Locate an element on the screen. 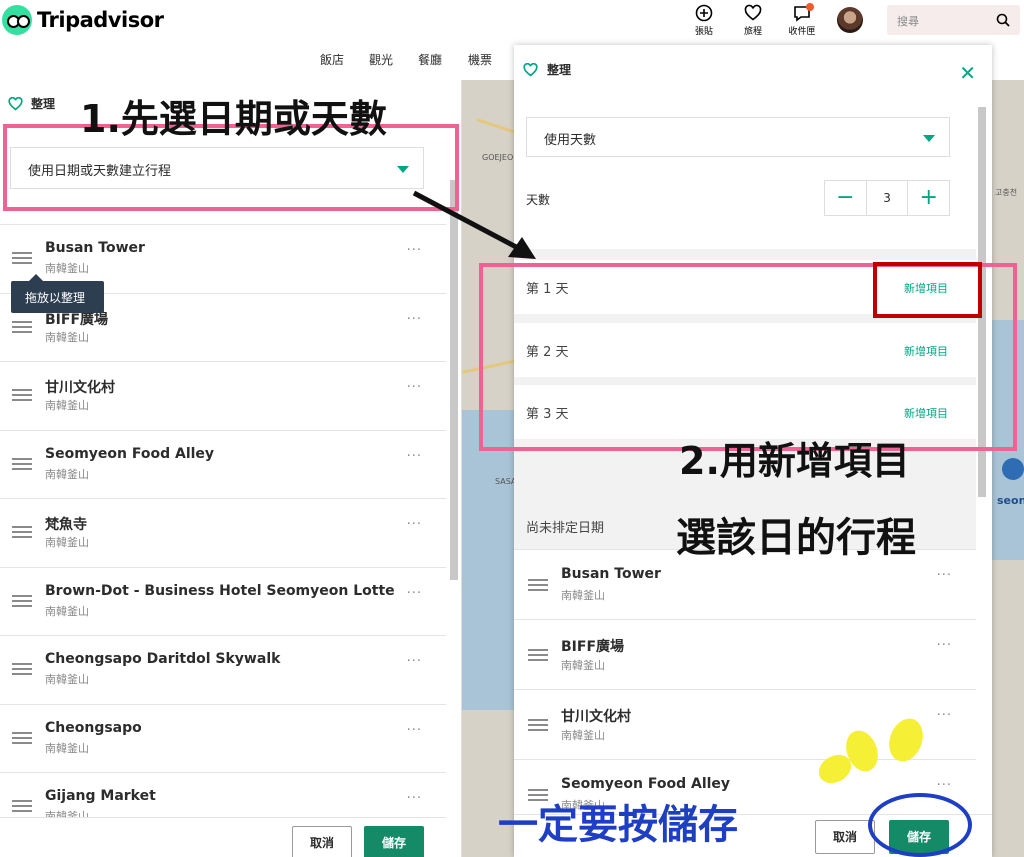 This screenshot has height=857, width=1024. list-item: 梵魚寺南韓釜山 ··· is located at coordinates (223, 532).